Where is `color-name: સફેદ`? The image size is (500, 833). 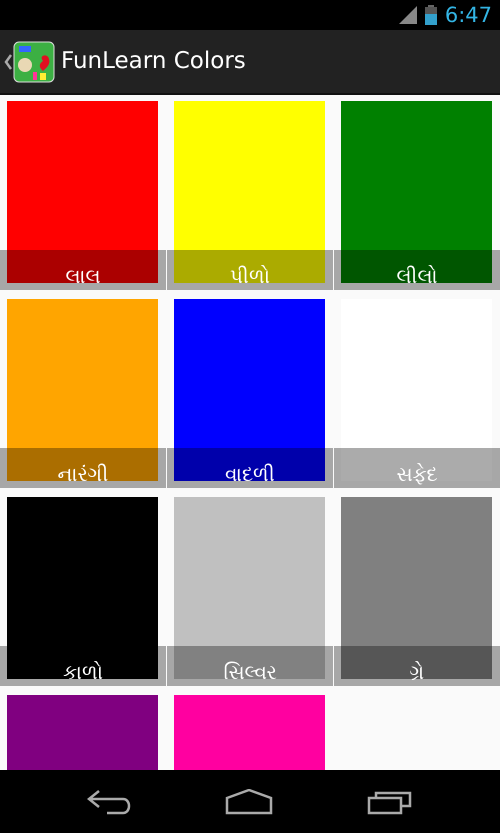 color-name: સફેદ is located at coordinates (417, 474).